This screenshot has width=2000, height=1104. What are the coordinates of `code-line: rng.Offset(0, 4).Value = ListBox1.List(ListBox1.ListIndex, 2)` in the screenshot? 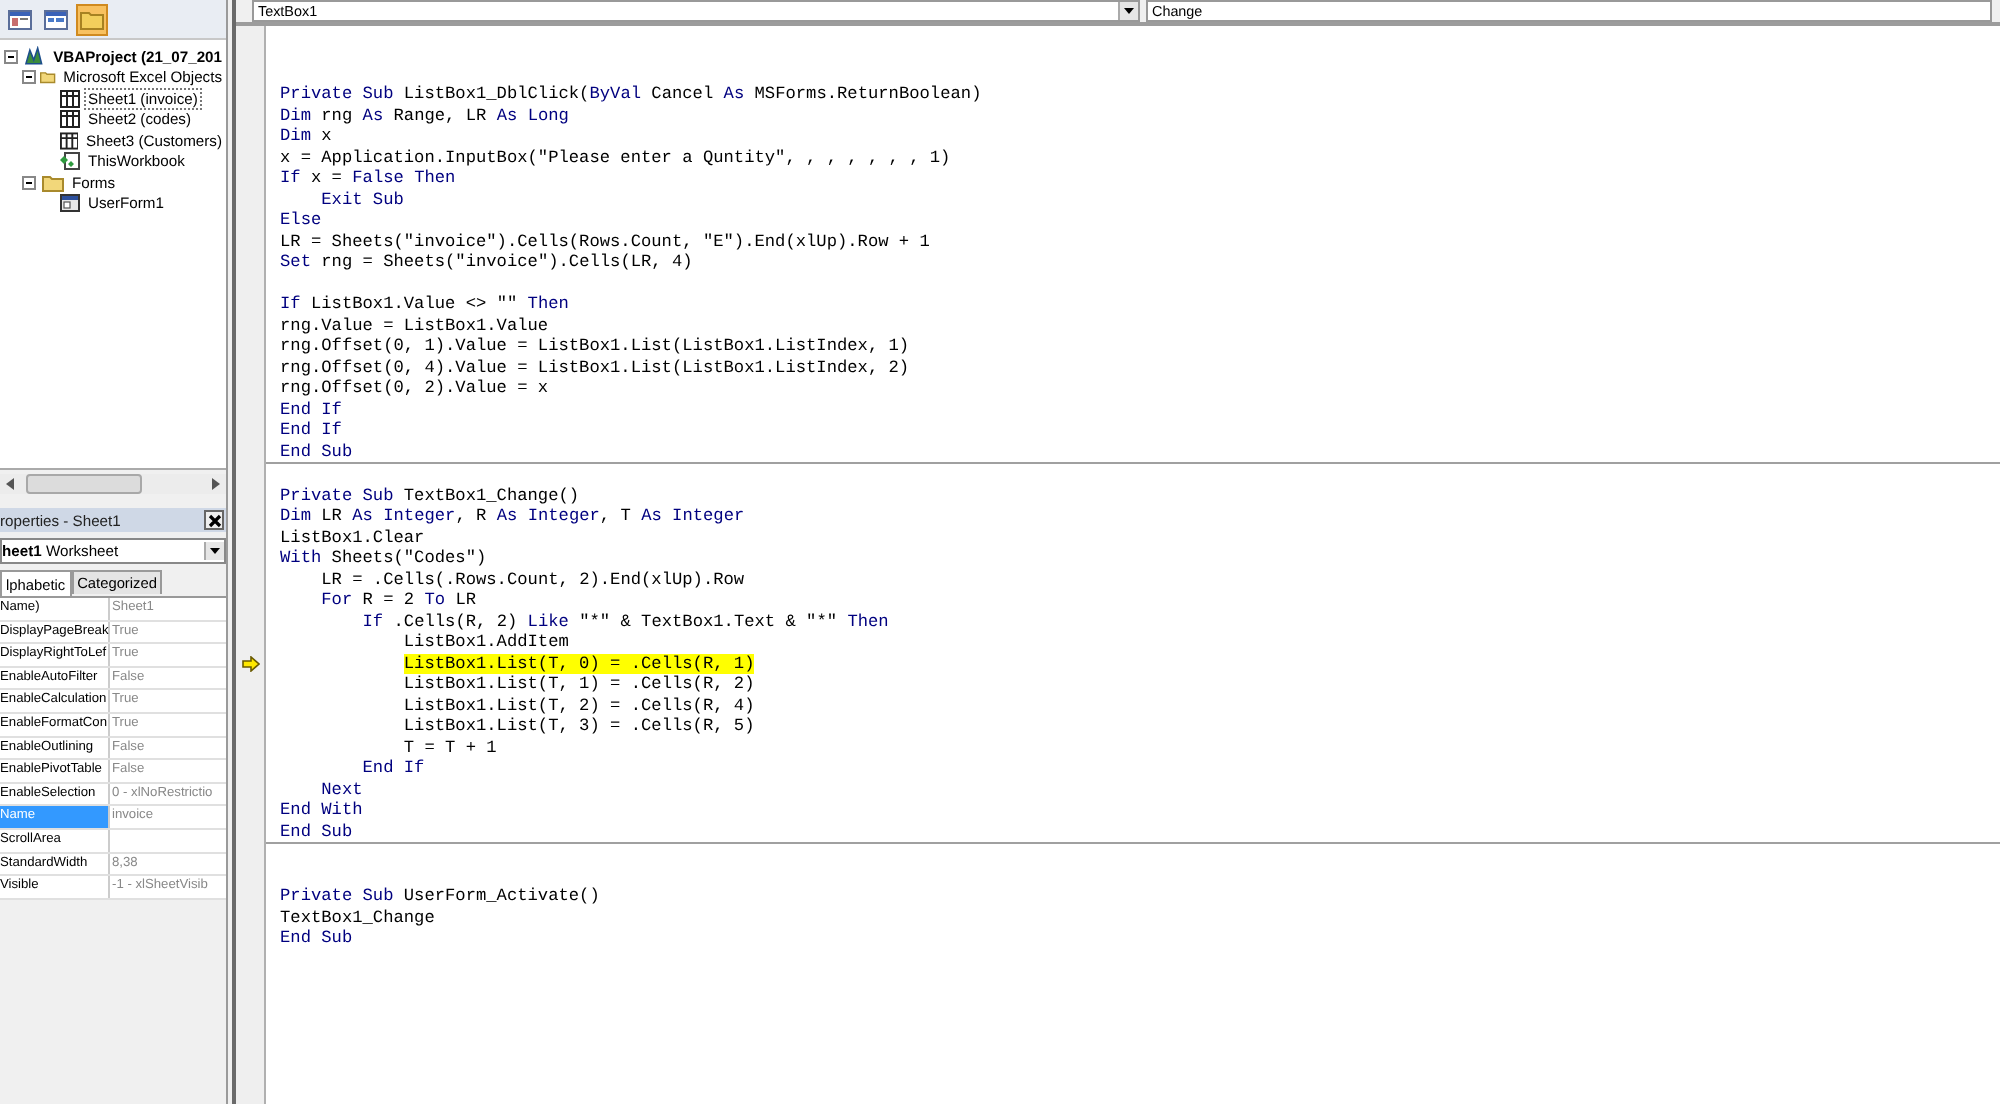 It's located at (594, 367).